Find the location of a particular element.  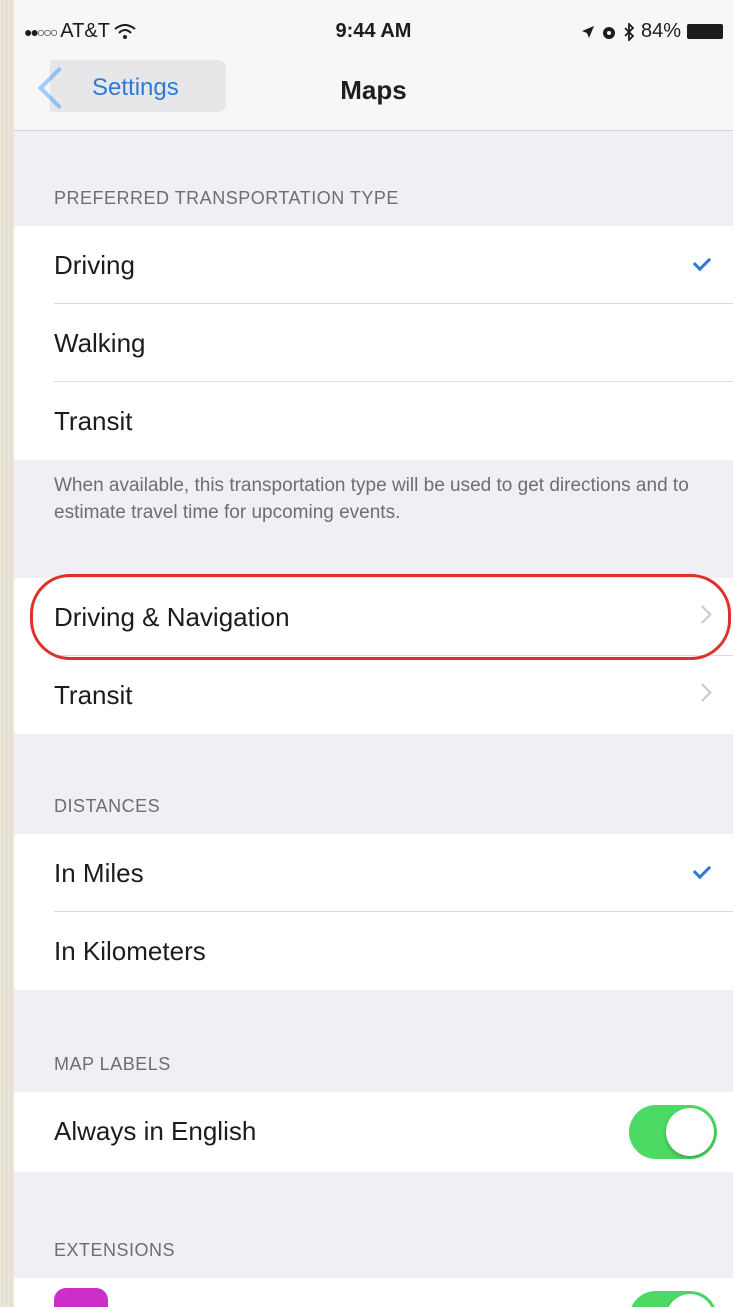

list-item-transit-type: Transit is located at coordinates (373, 421).